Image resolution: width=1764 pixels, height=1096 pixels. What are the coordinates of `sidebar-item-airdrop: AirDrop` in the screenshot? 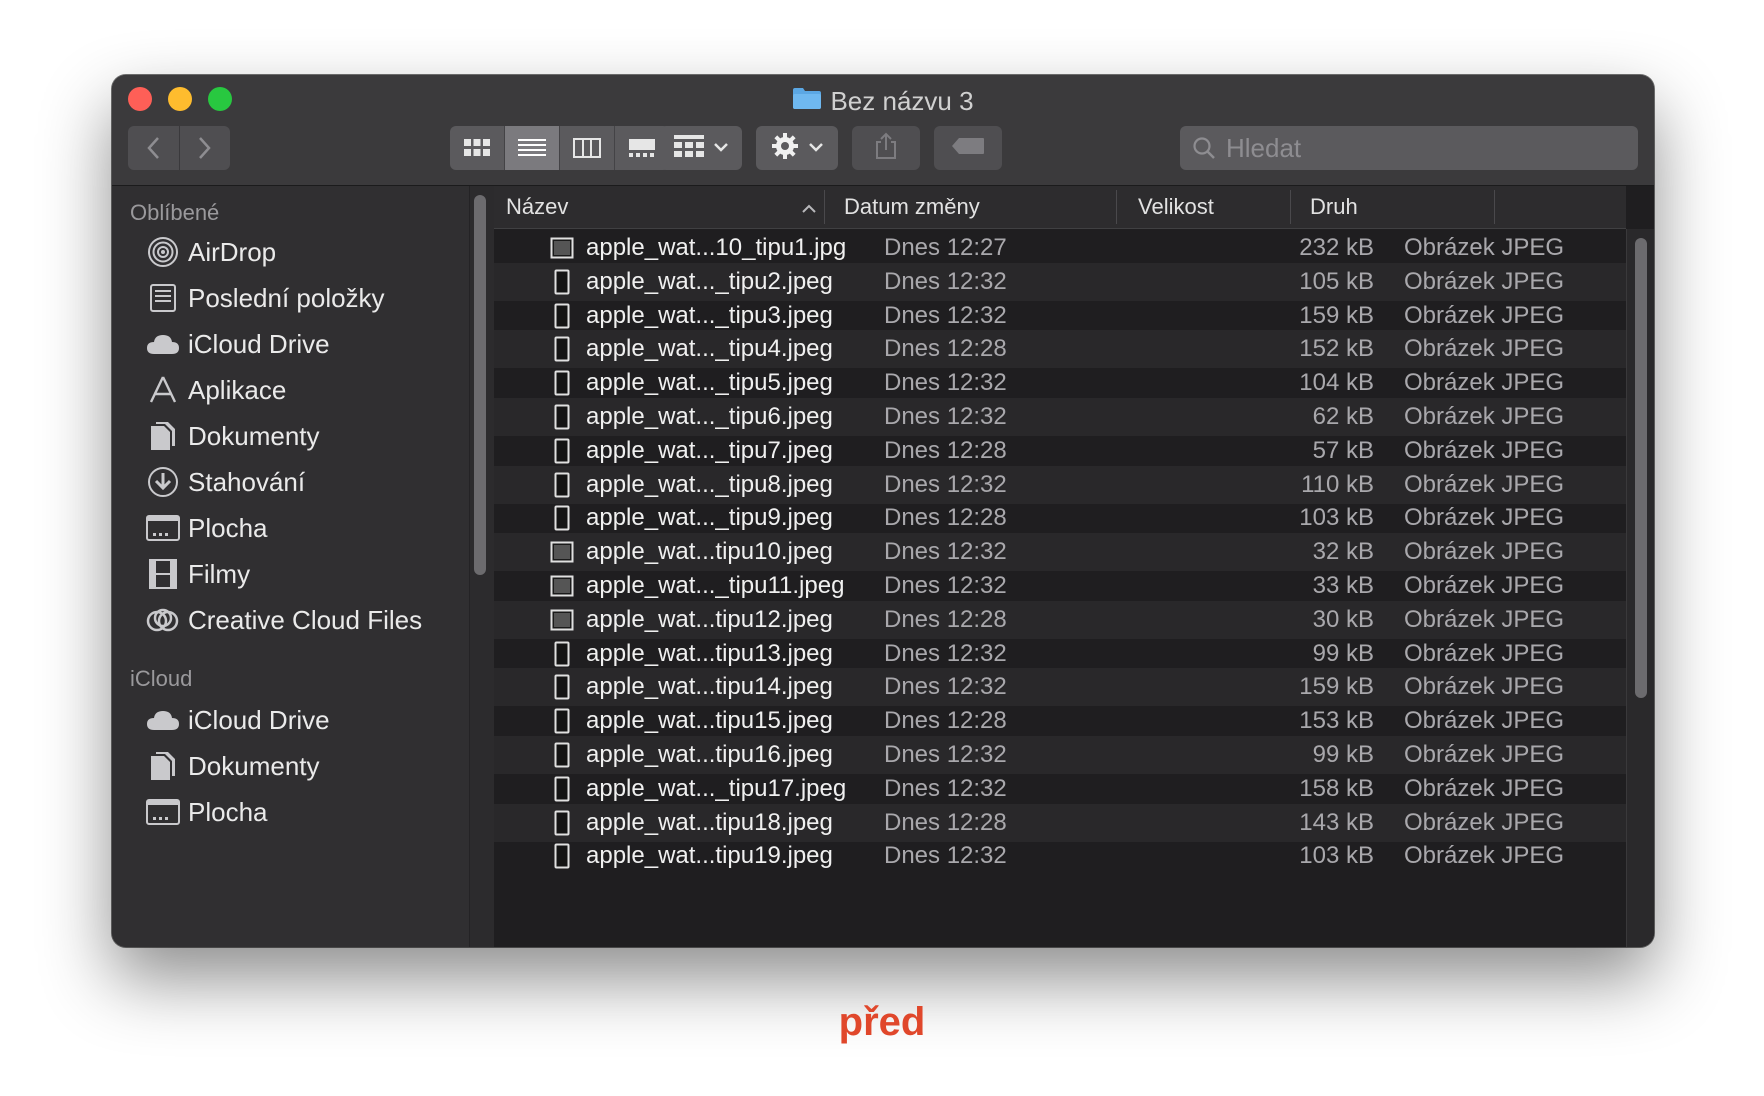 It's located at (211, 252).